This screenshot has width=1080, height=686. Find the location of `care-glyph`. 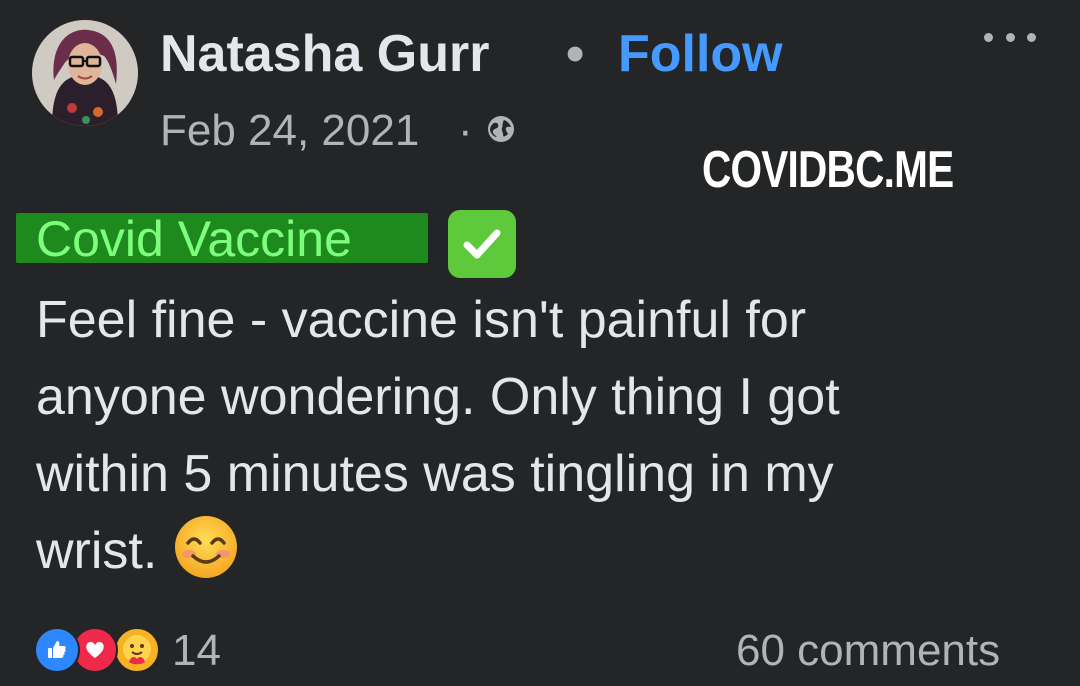

care-glyph is located at coordinates (137, 650).